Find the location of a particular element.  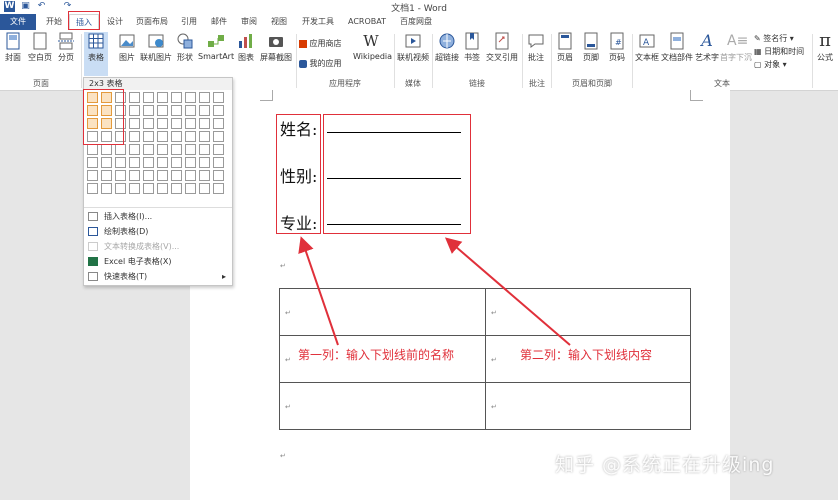

blank-page-button: 空白页 is located at coordinates (40, 54).